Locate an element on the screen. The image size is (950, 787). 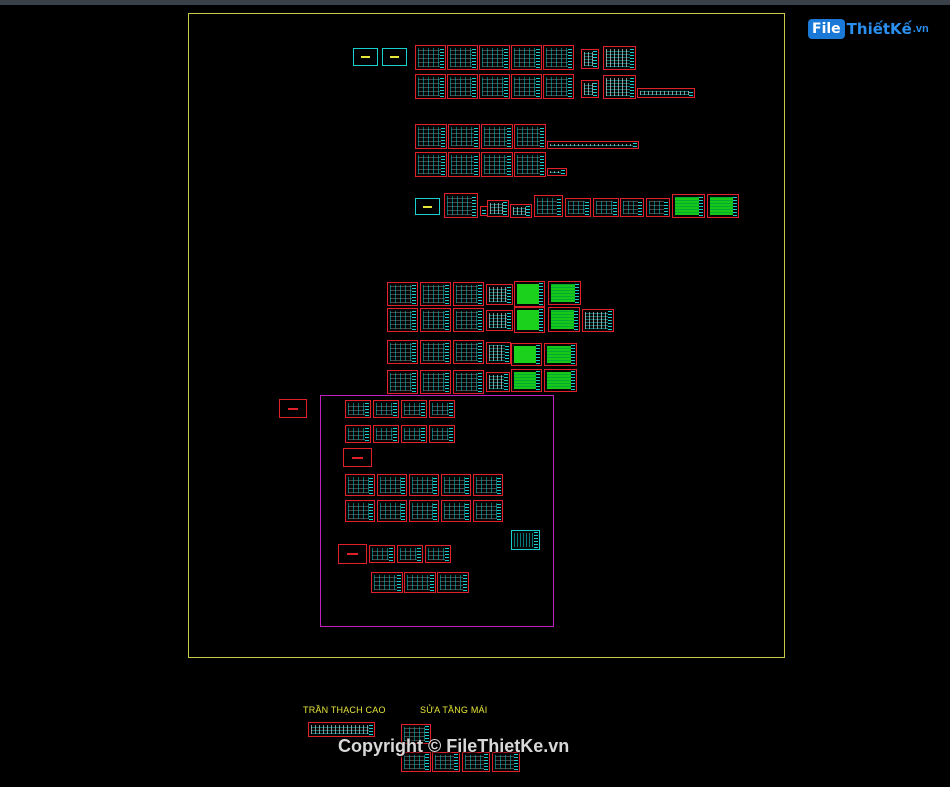
label-roof-repair: SỬA TẦNG MÁI is located at coordinates (454, 710).